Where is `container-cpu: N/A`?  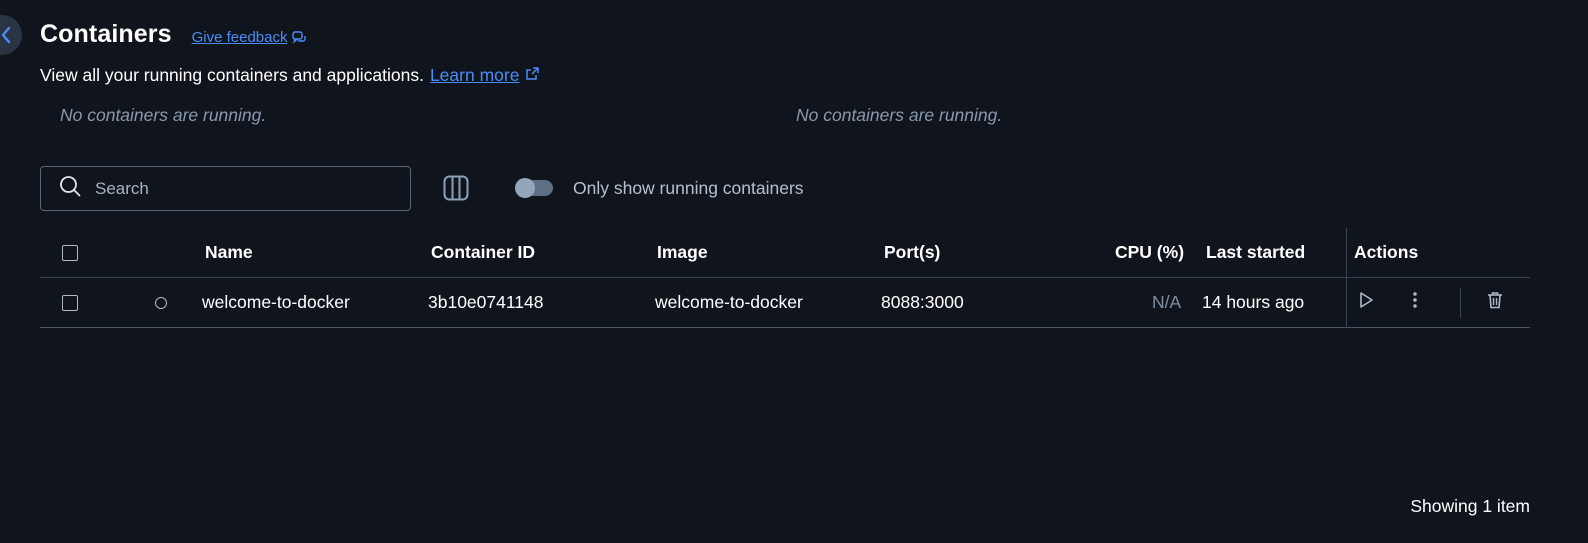 container-cpu: N/A is located at coordinates (1167, 302).